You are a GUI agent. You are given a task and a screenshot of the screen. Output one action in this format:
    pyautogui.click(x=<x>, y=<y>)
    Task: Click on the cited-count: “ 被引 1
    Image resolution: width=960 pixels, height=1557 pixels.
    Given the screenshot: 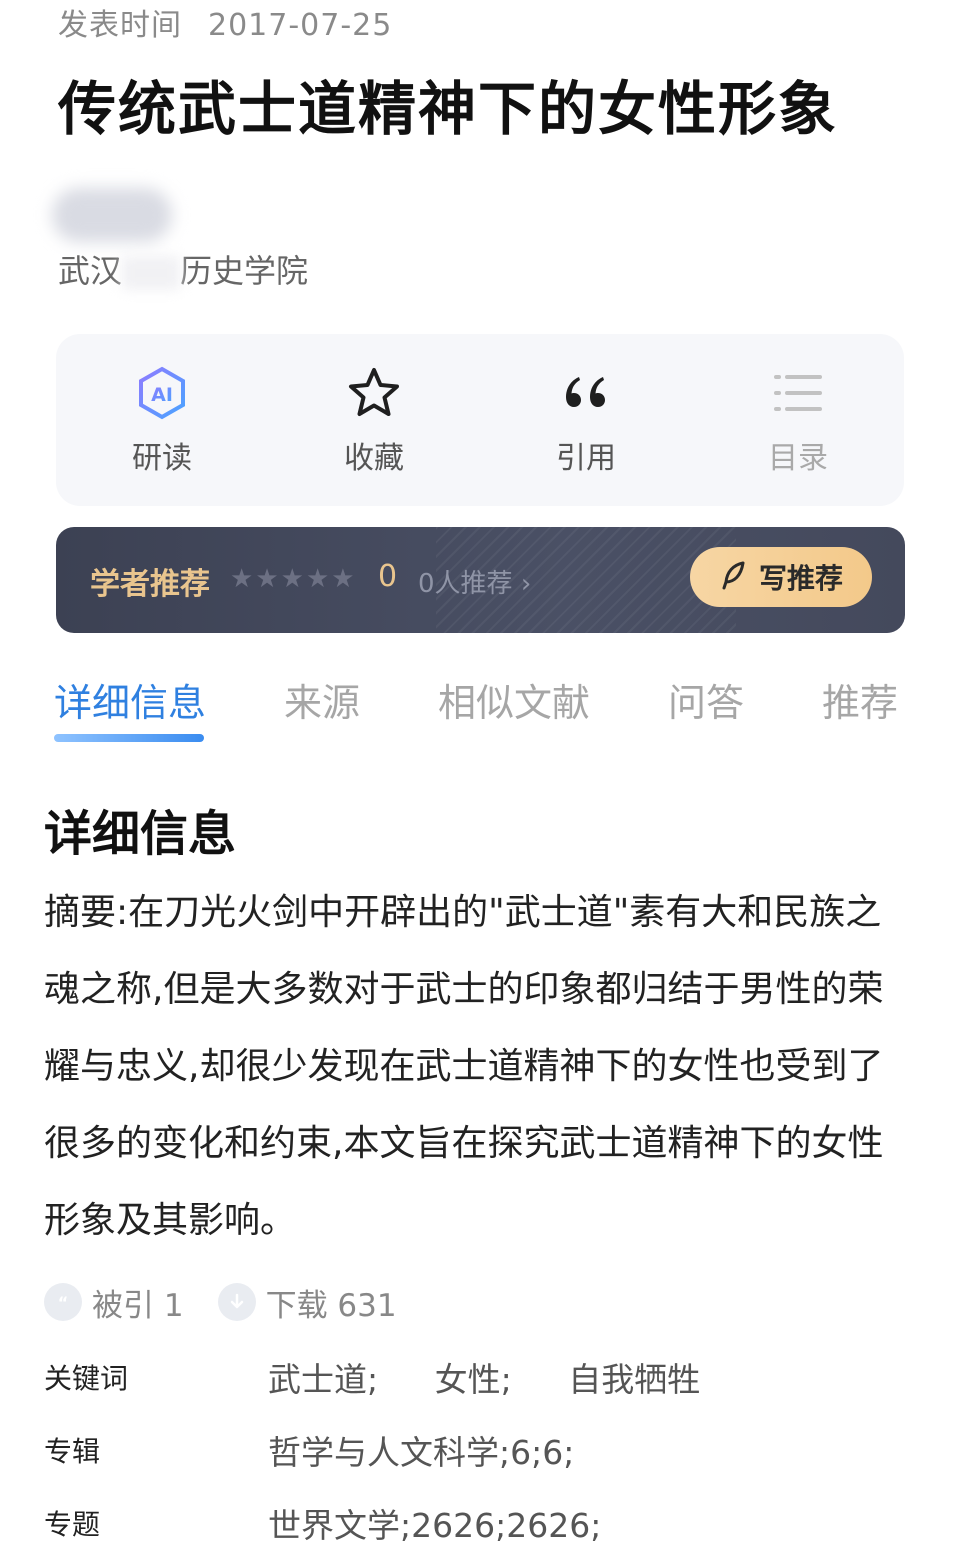 What is the action you would take?
    pyautogui.click(x=114, y=1302)
    